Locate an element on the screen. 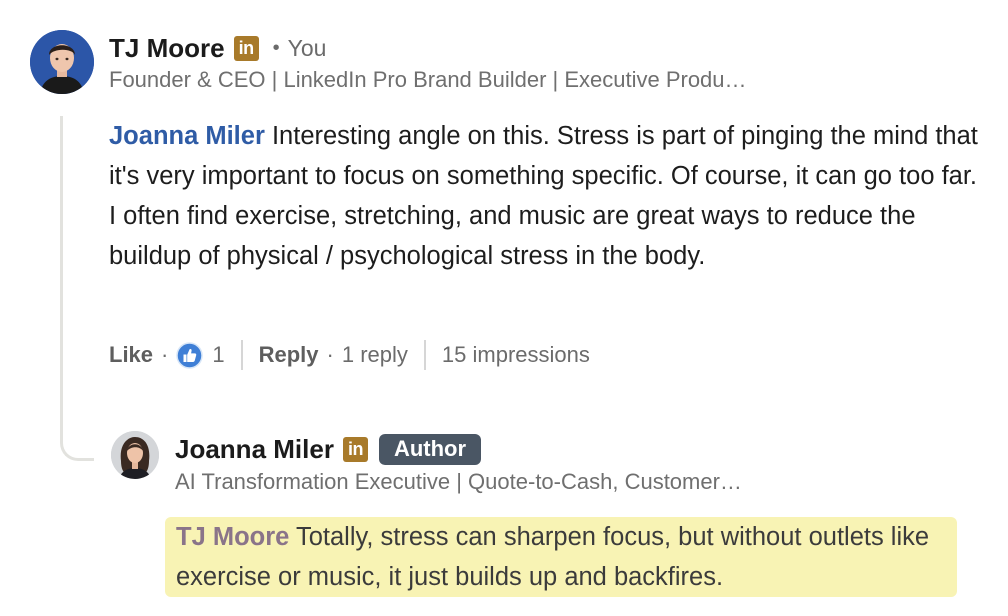  author-badge: Author is located at coordinates (430, 449).